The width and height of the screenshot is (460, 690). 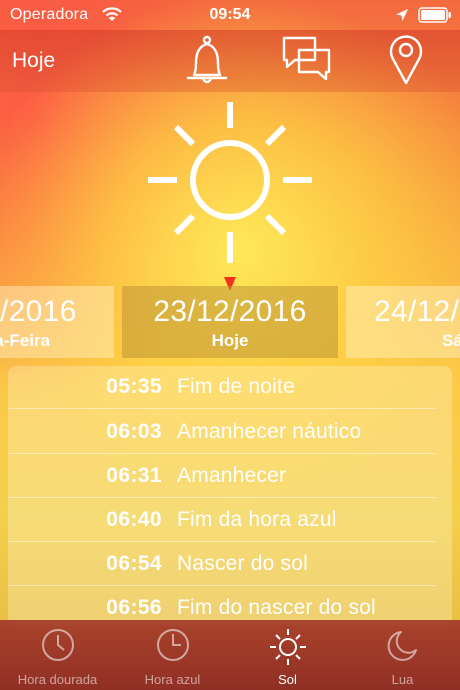 What do you see at coordinates (134, 475) in the screenshot?
I see `event-time: 06:31` at bounding box center [134, 475].